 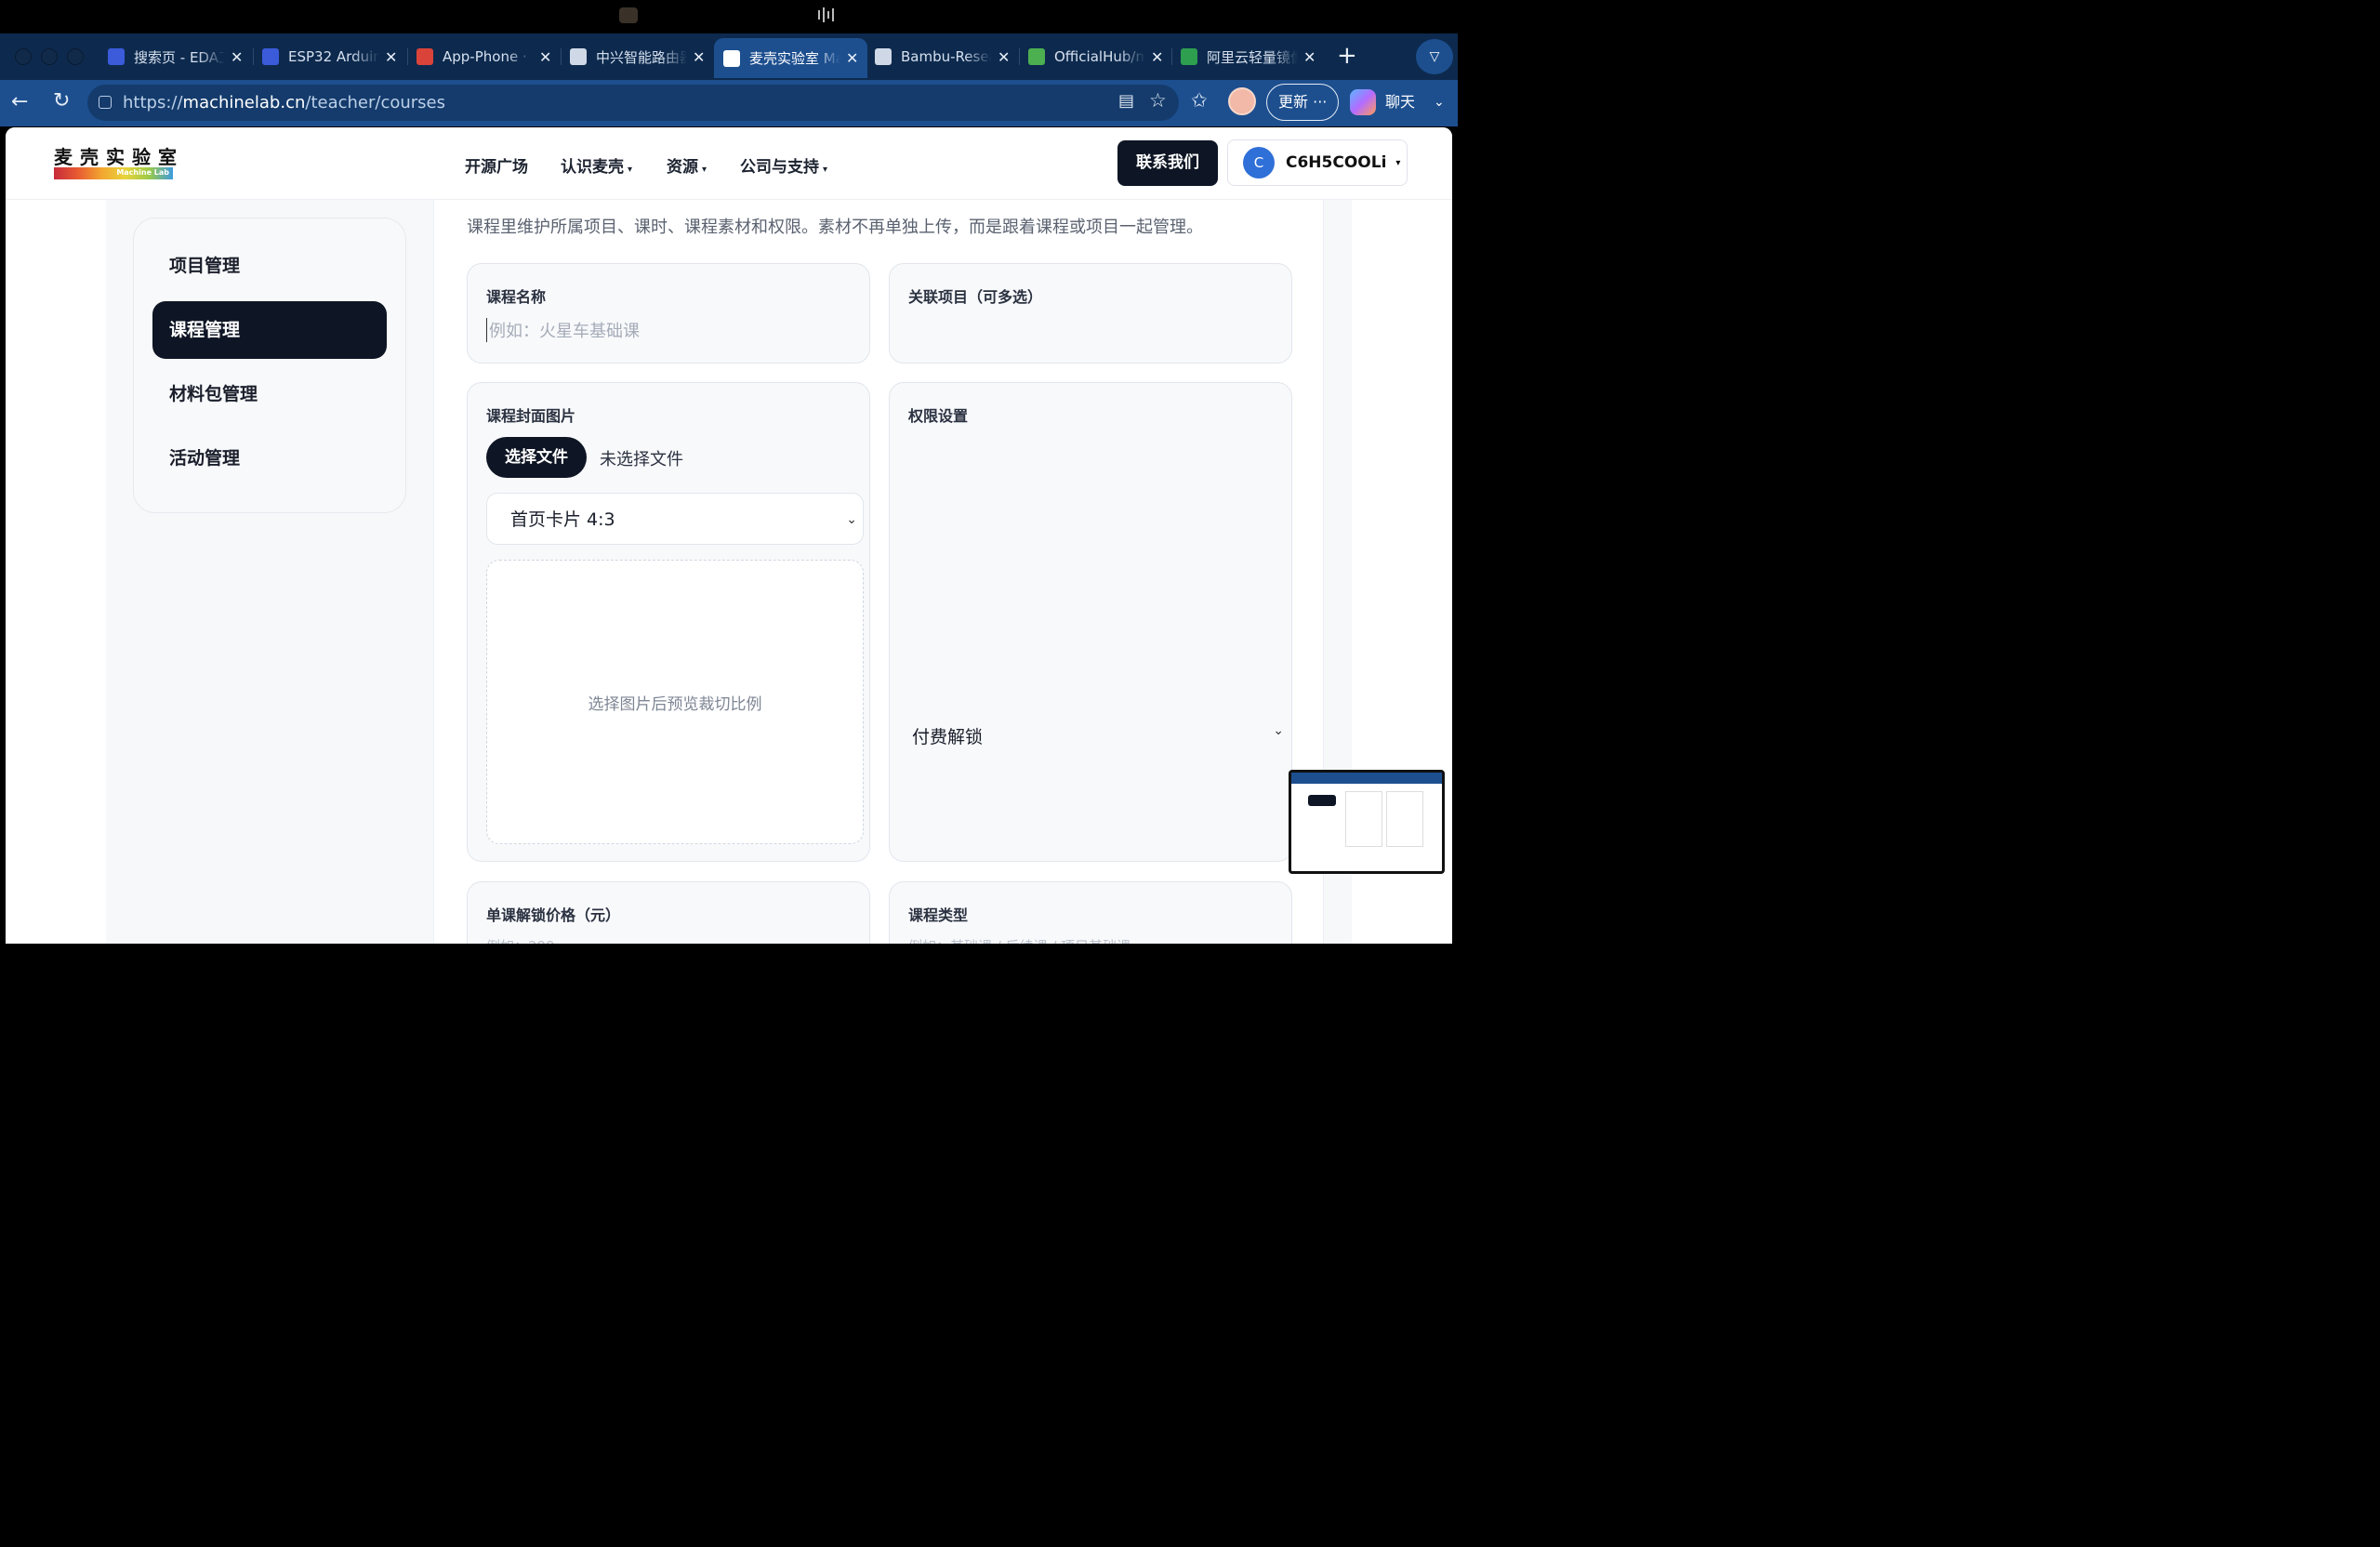 What do you see at coordinates (1098, 735) in the screenshot?
I see `permission-select: 付费解锁 ⌄` at bounding box center [1098, 735].